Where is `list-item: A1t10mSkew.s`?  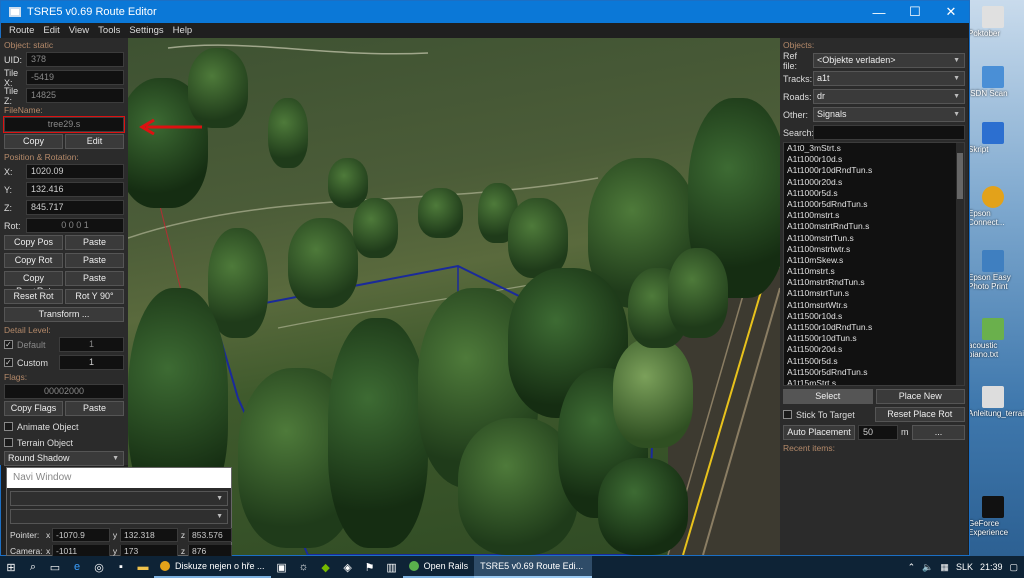 list-item: A1t10mSkew.s is located at coordinates (875, 260).